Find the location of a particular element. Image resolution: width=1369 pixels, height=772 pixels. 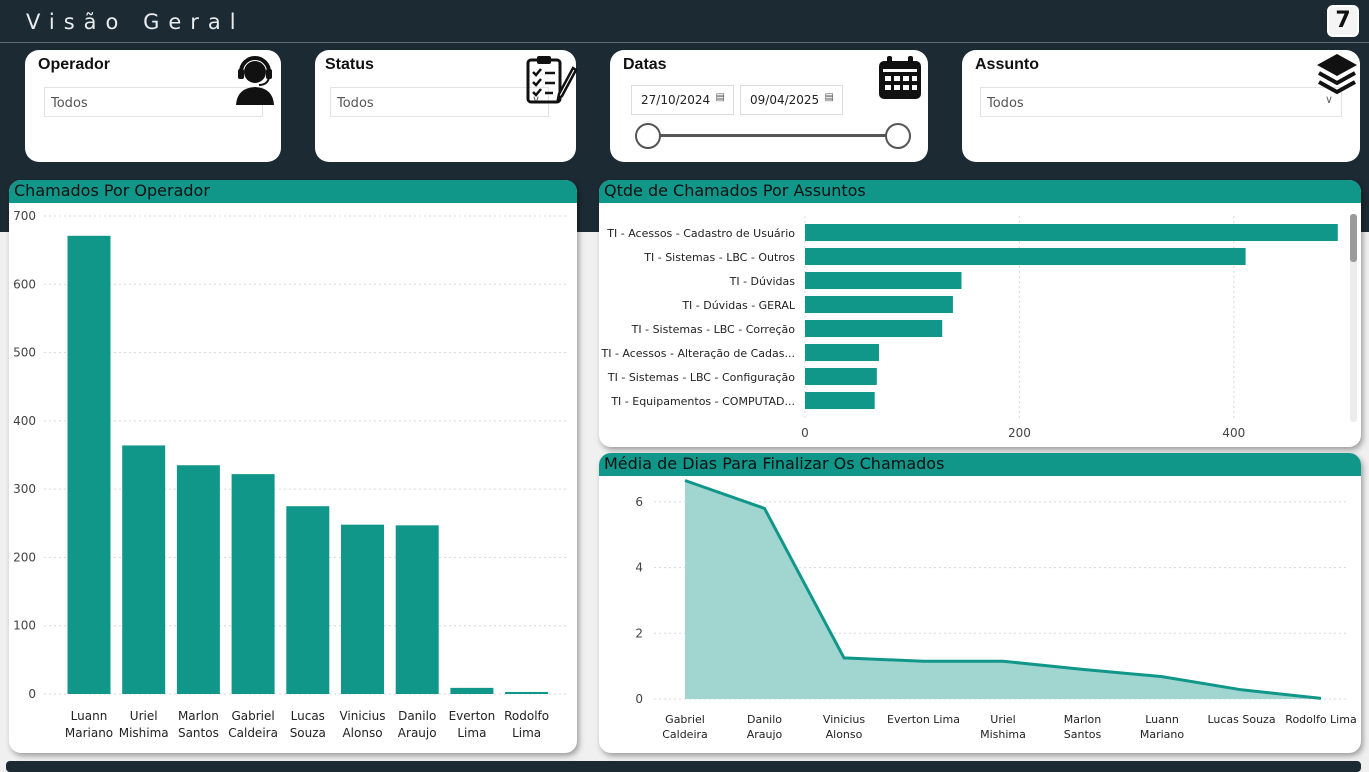

y-category-label: TI - Sistemas - LBC - Configuração is located at coordinates (701, 377).